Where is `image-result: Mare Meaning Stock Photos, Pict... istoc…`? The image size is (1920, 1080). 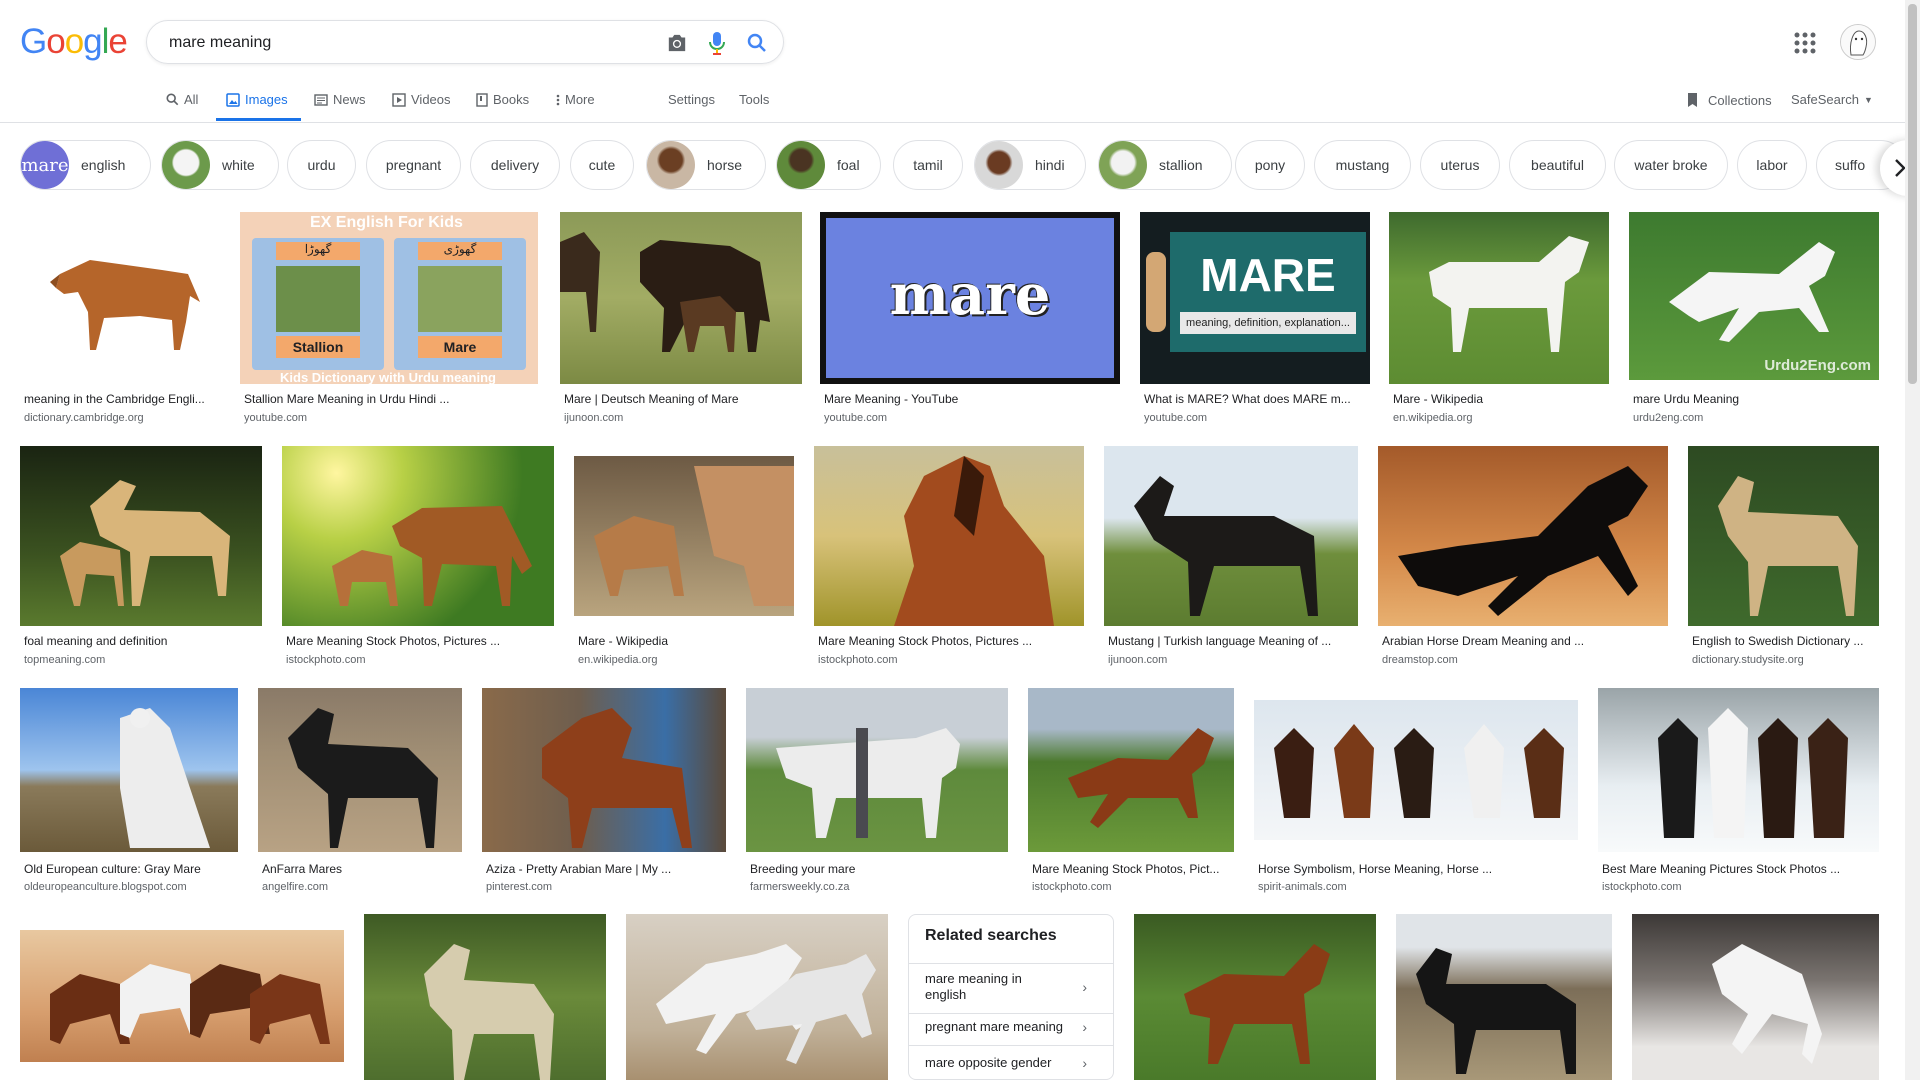 image-result: Mare Meaning Stock Photos, Pict... istoc… is located at coordinates (1131, 793).